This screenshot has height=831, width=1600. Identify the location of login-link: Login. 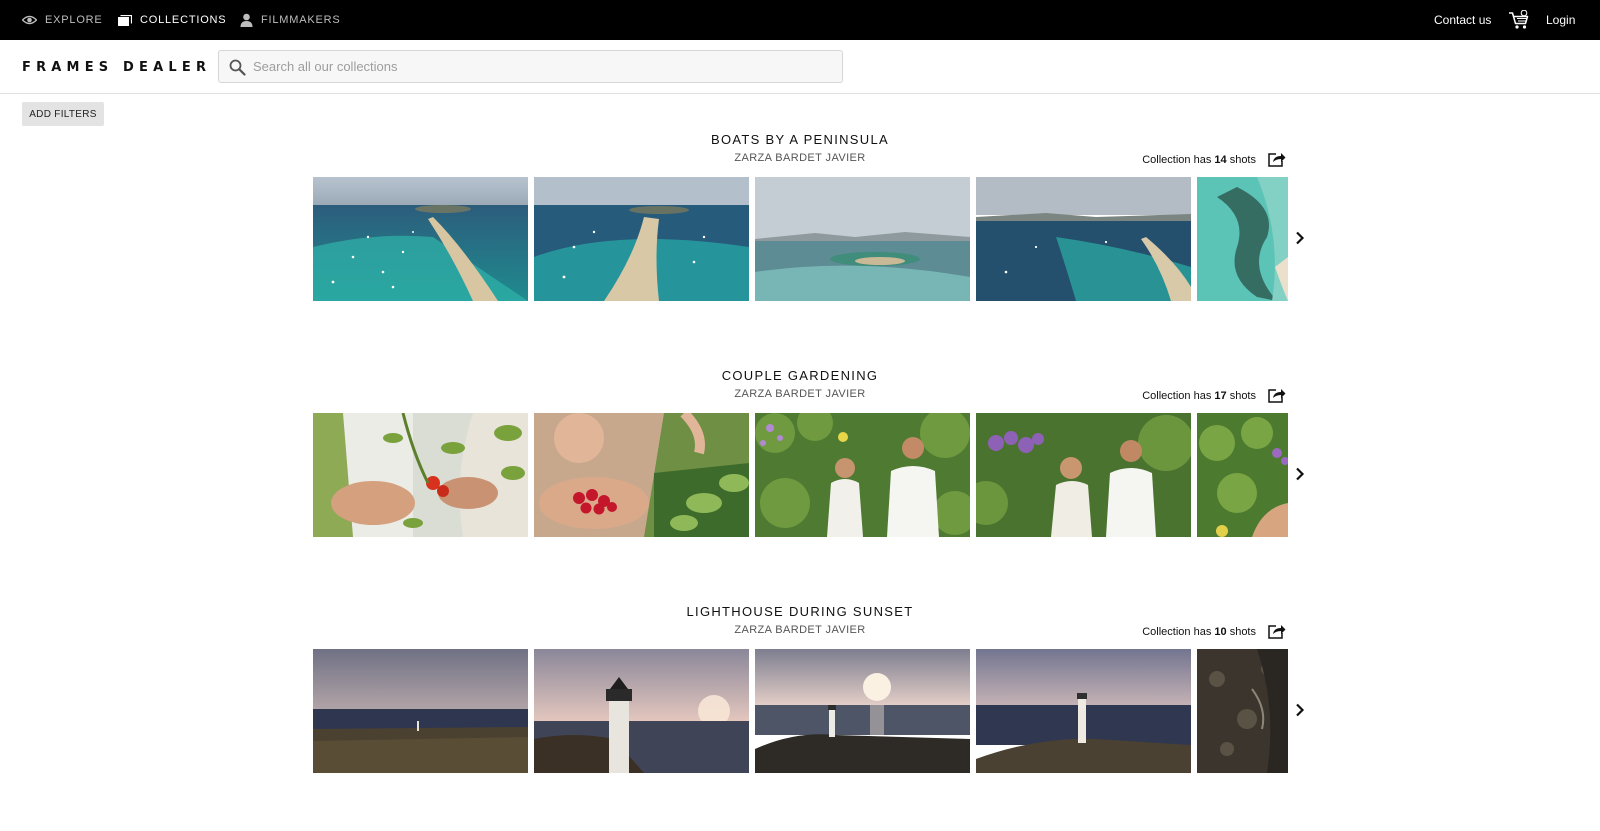
(1560, 20).